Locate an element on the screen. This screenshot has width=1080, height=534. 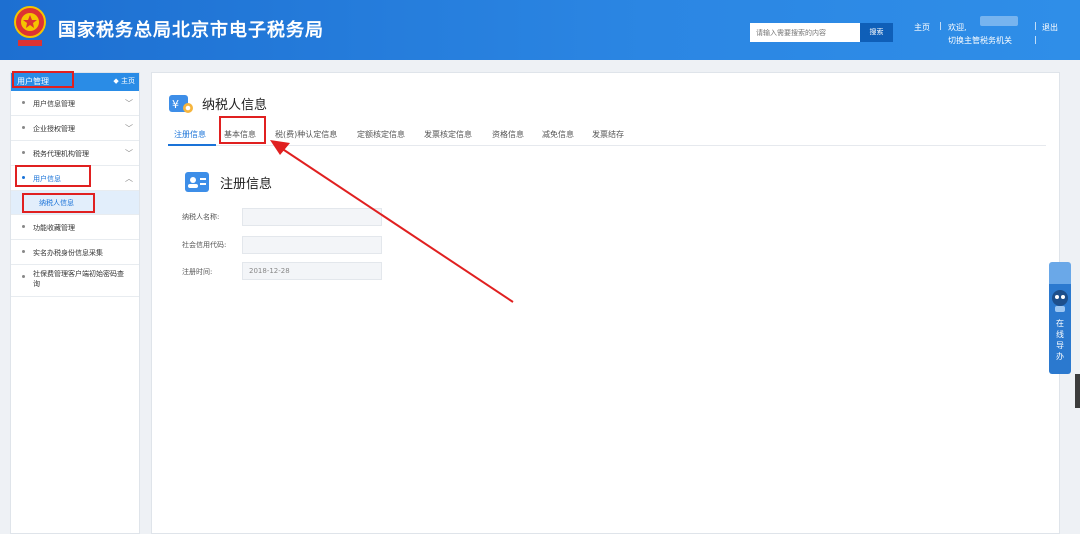
welcome-text: 欢迎, is located at coordinates (957, 27).